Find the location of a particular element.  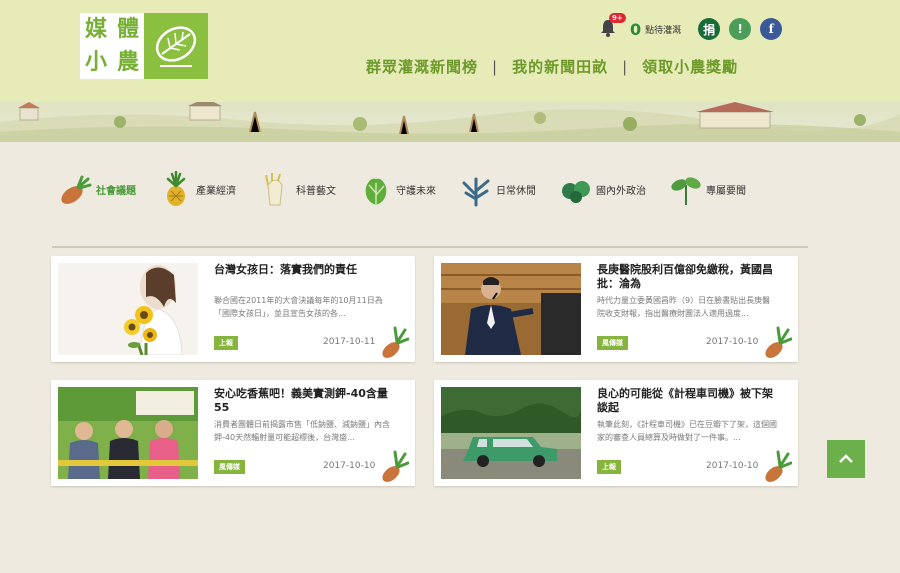

logo-wordmark: 媒 體 小 農 is located at coordinates (112, 46).